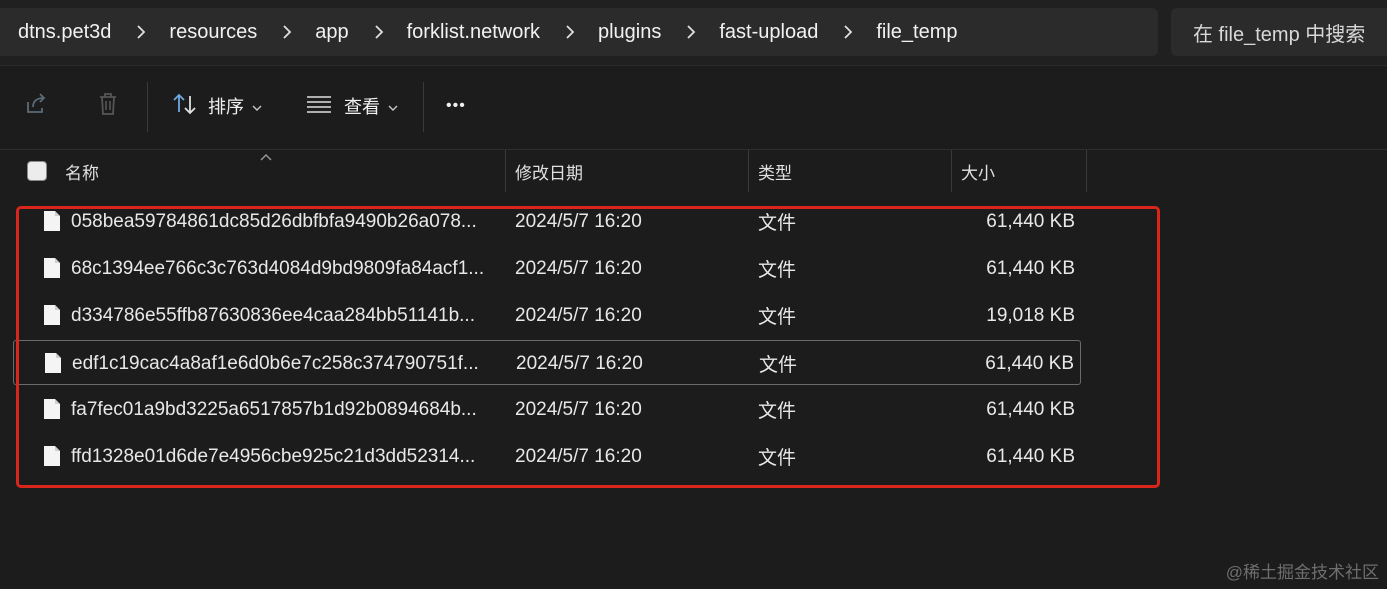 This screenshot has width=1387, height=589. I want to click on sort-arrows-icon, so click(185, 106).